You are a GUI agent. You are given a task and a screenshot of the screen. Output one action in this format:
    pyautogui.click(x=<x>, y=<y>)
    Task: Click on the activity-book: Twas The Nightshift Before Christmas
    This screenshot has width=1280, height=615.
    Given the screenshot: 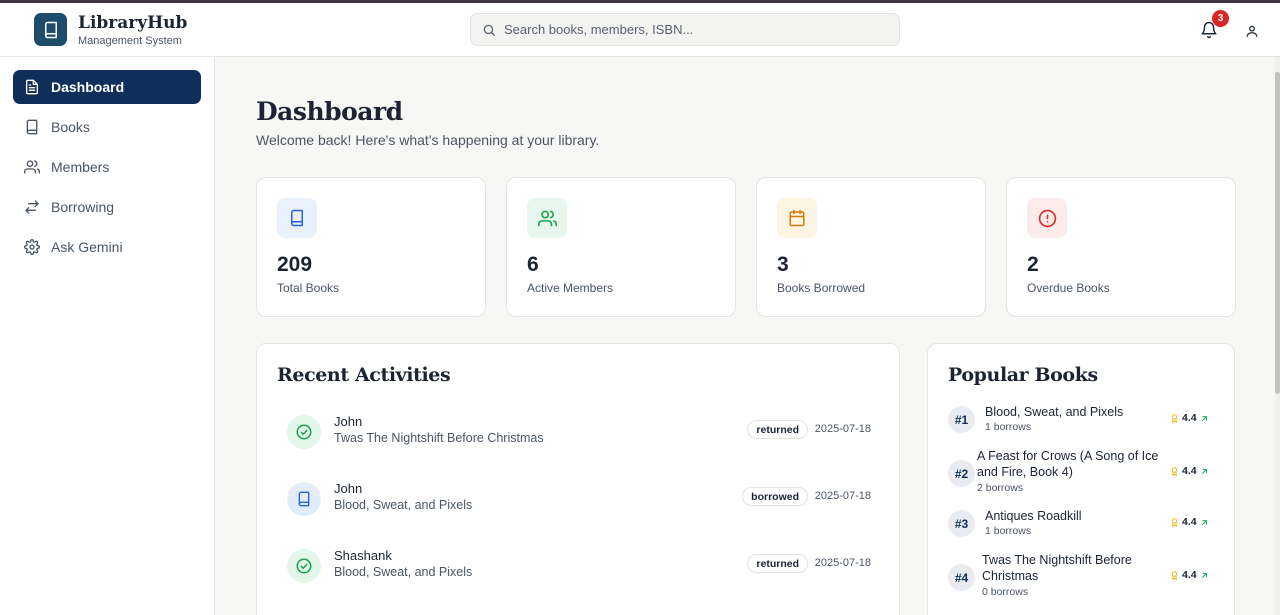 What is the action you would take?
    pyautogui.click(x=439, y=438)
    